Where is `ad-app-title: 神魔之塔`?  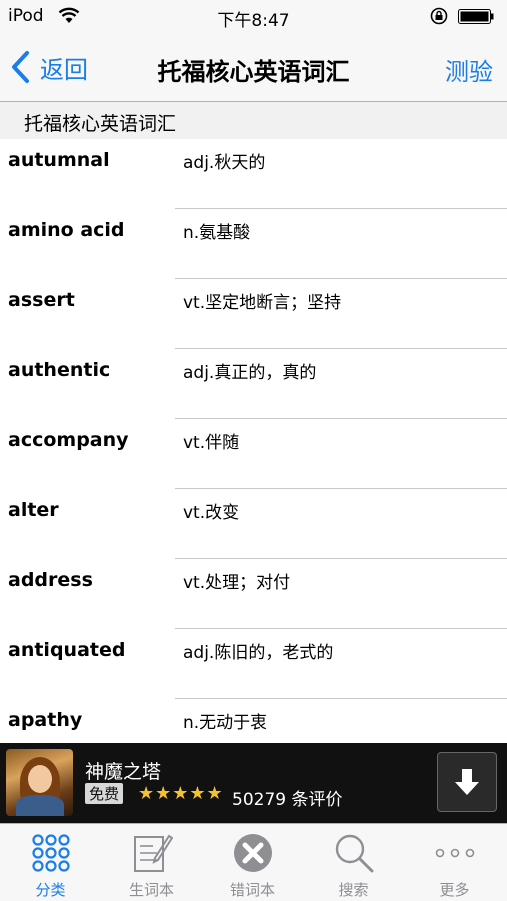 ad-app-title: 神魔之塔 is located at coordinates (123, 772).